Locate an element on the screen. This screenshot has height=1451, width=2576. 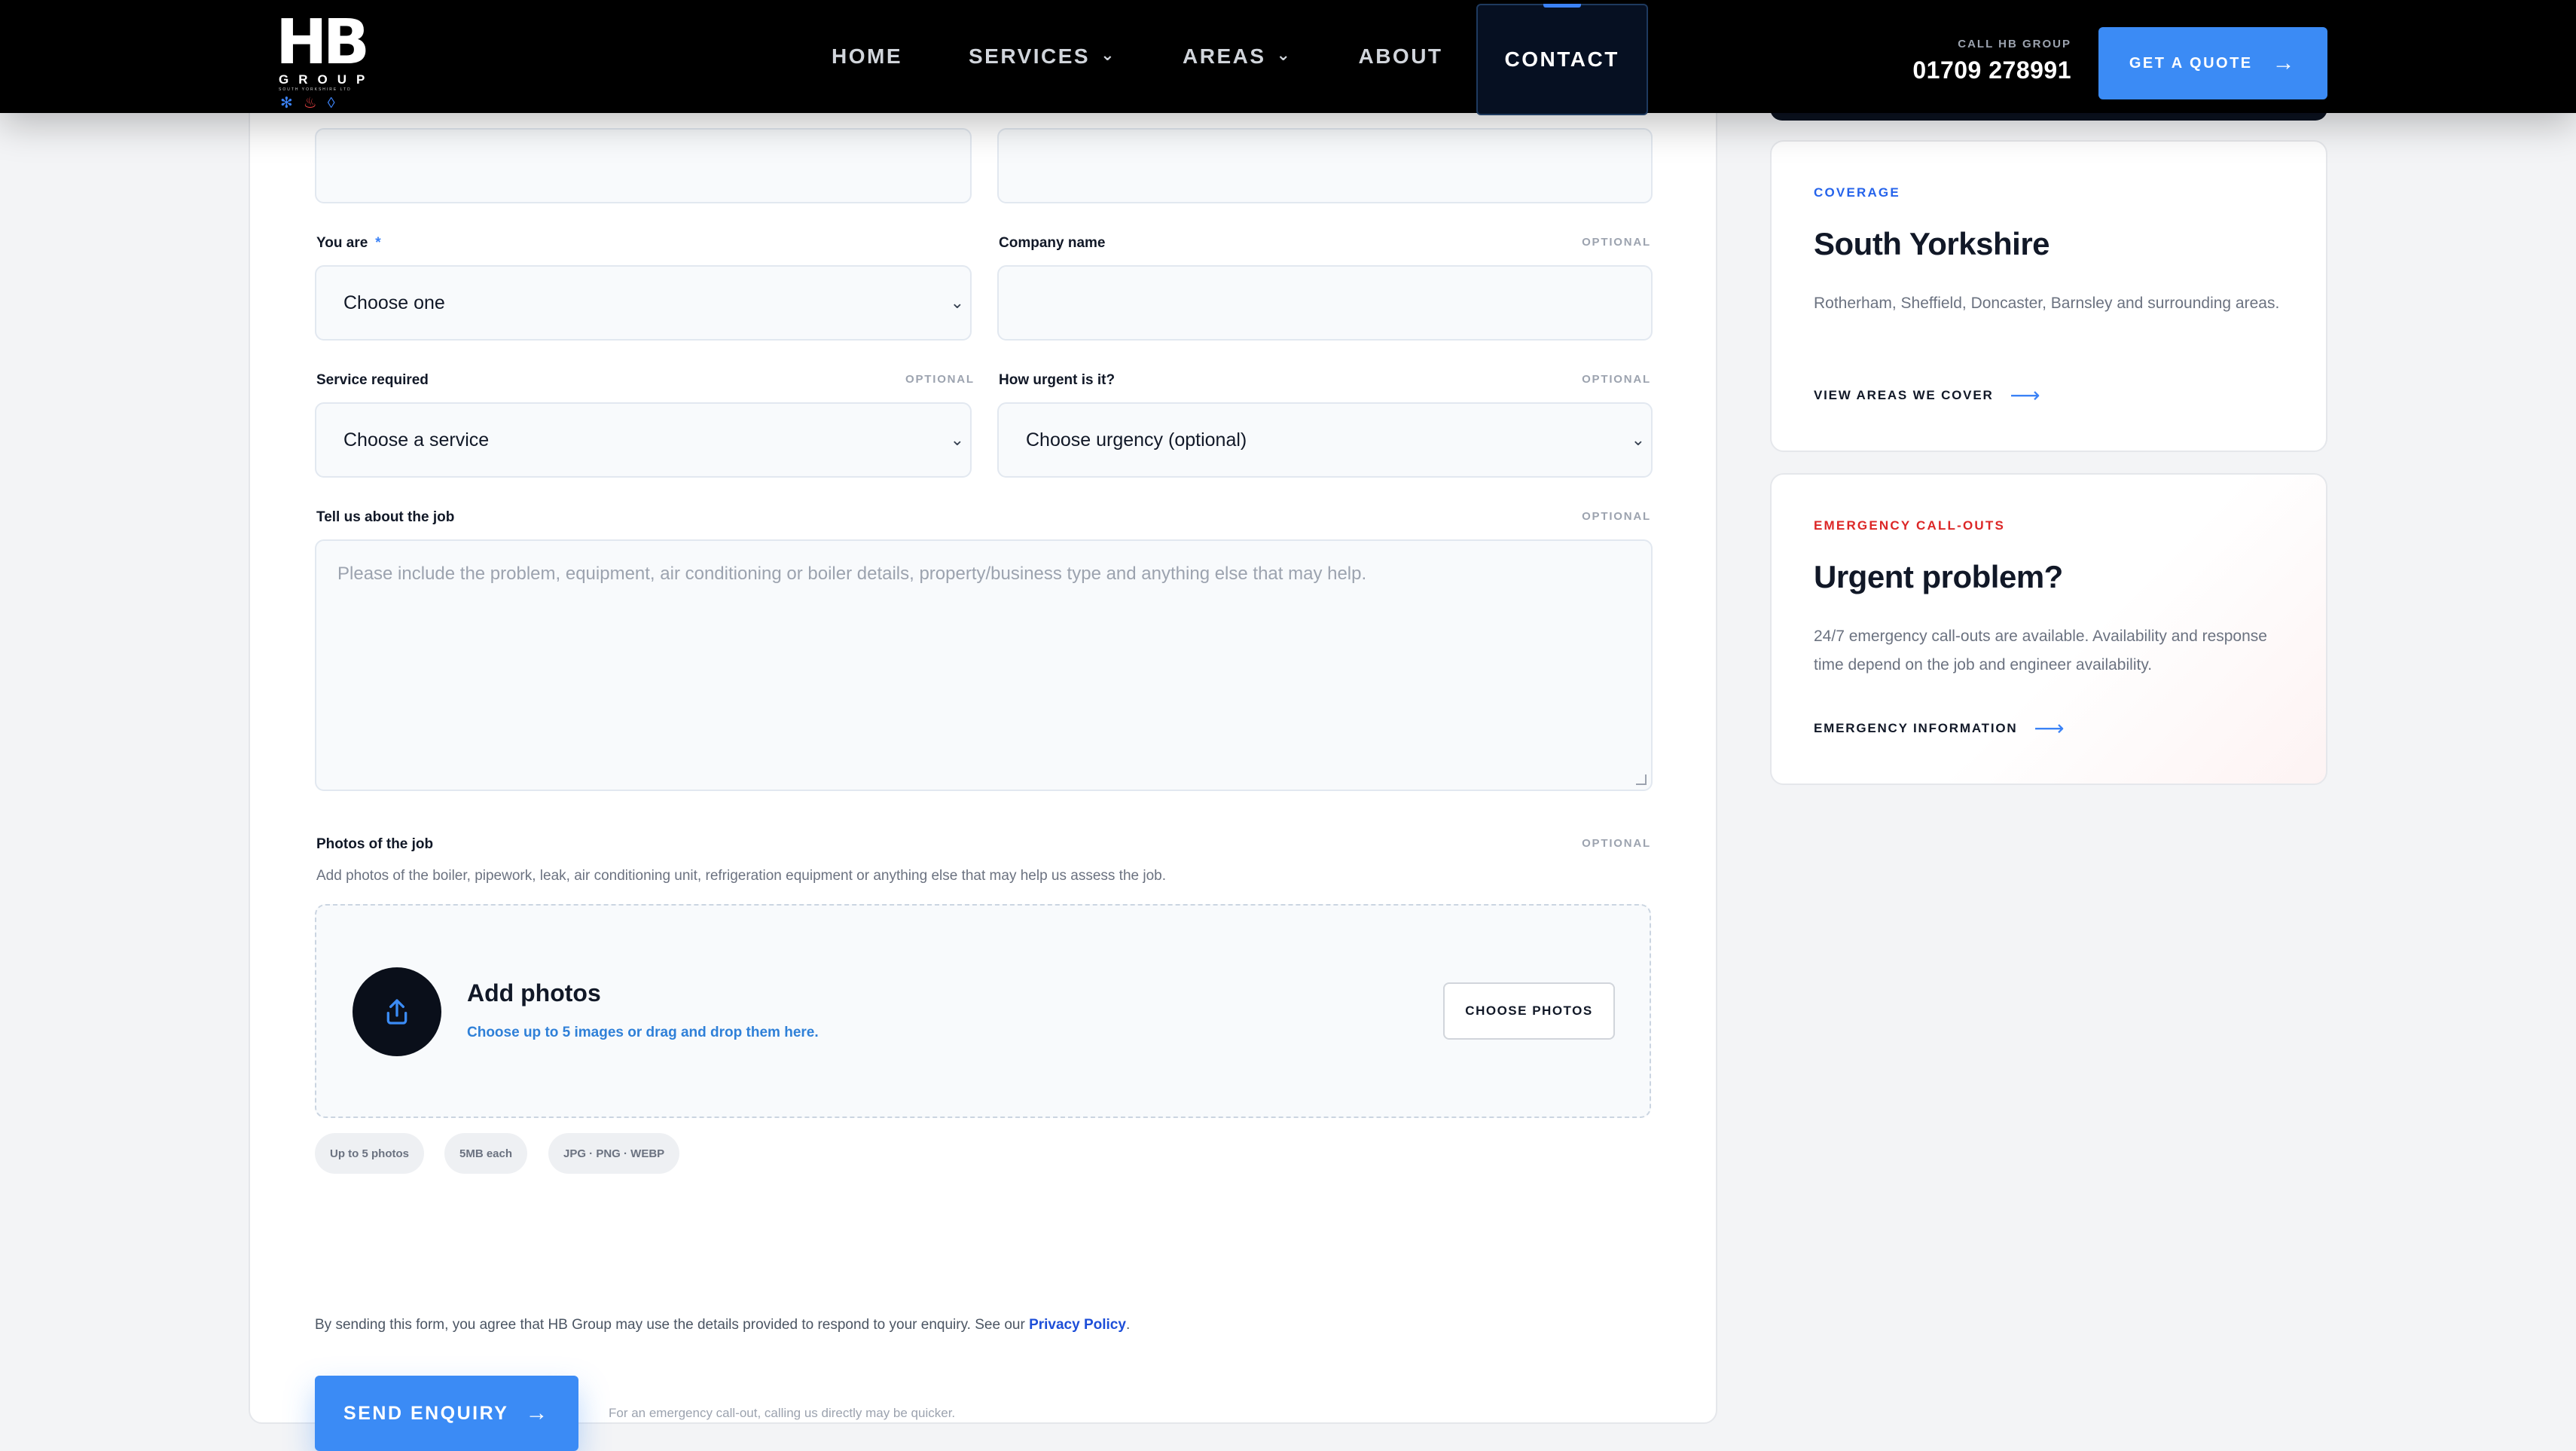
coverage-title: South Yorkshire is located at coordinates (1932, 243).